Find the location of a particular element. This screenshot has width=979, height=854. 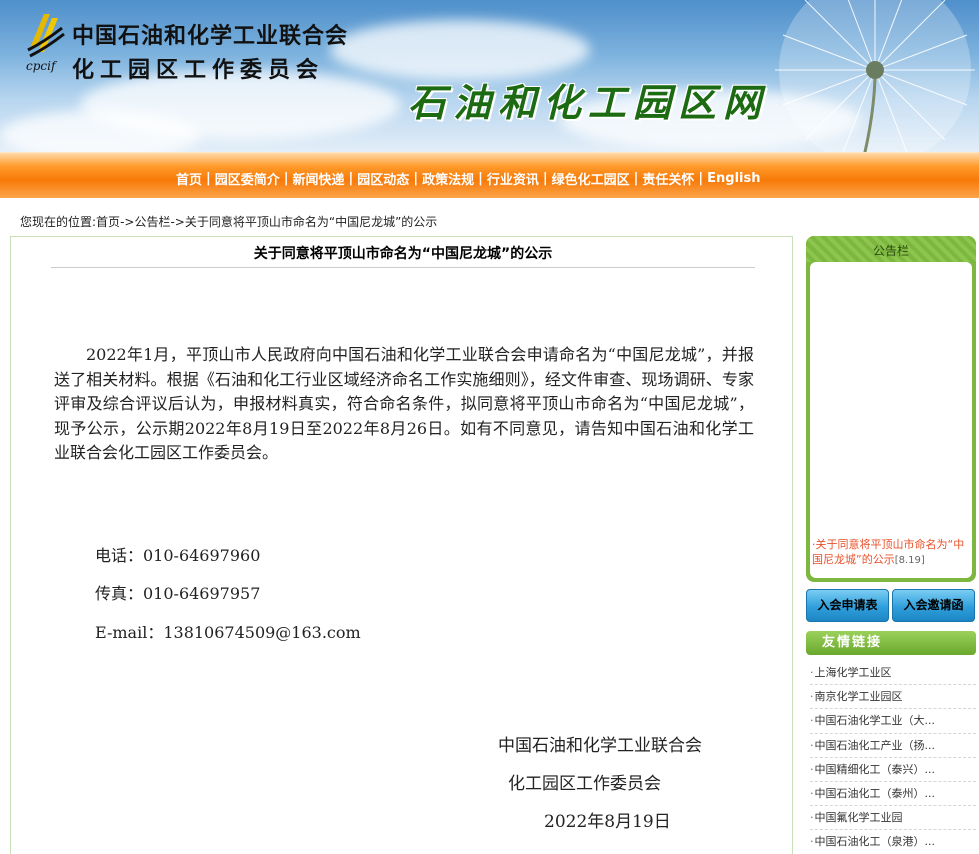

signature-date: 2022年8月19日 is located at coordinates (607, 822).